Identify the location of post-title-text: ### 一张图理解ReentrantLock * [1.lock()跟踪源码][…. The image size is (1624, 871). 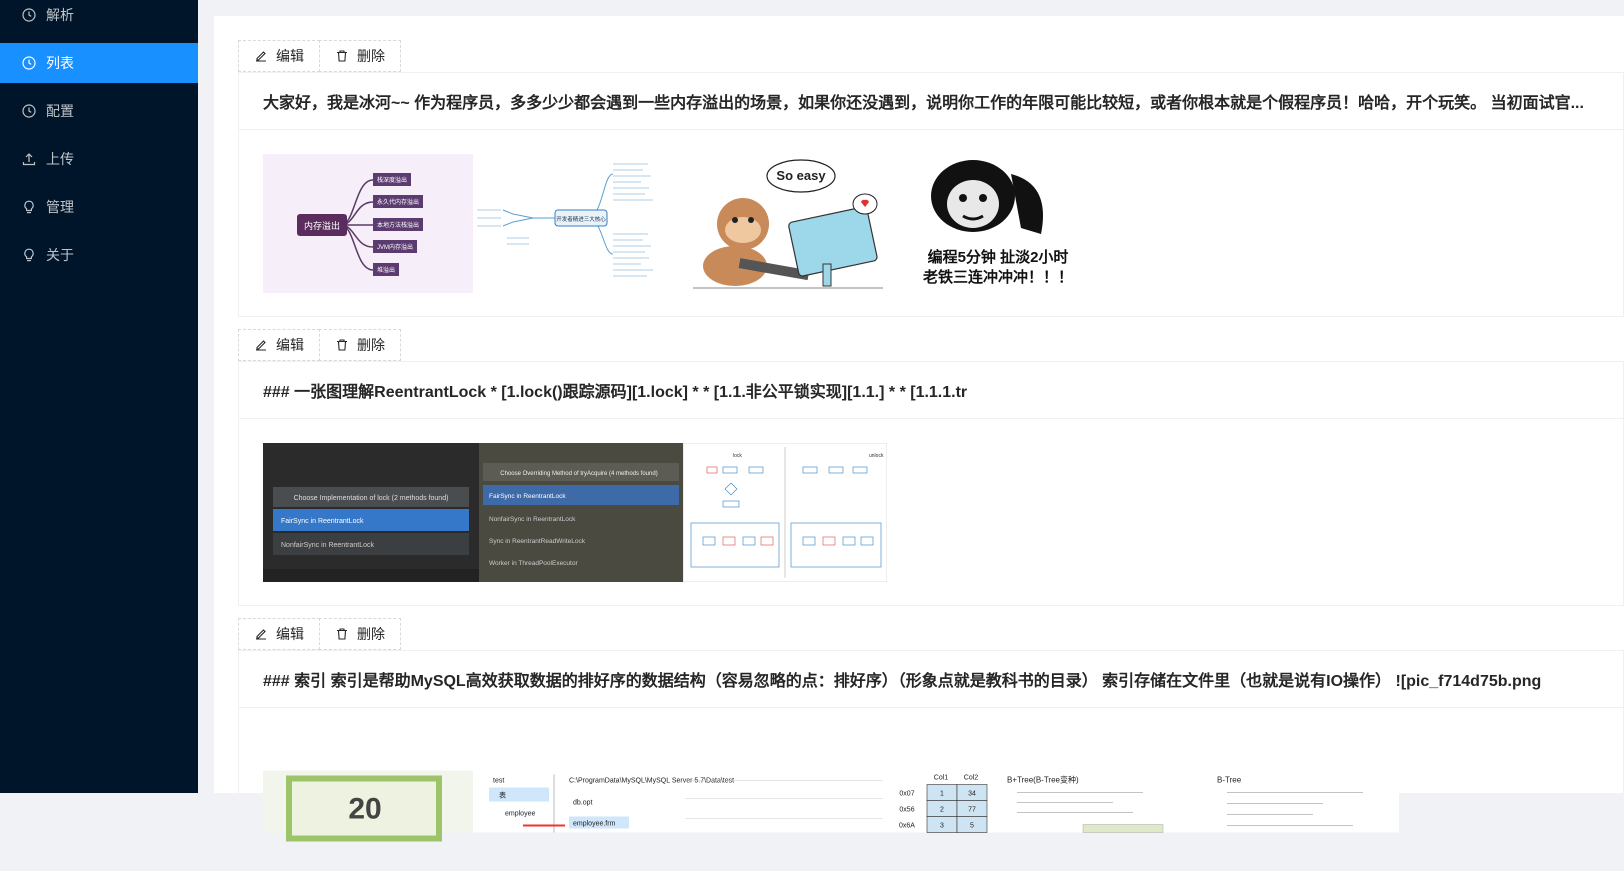
(615, 392).